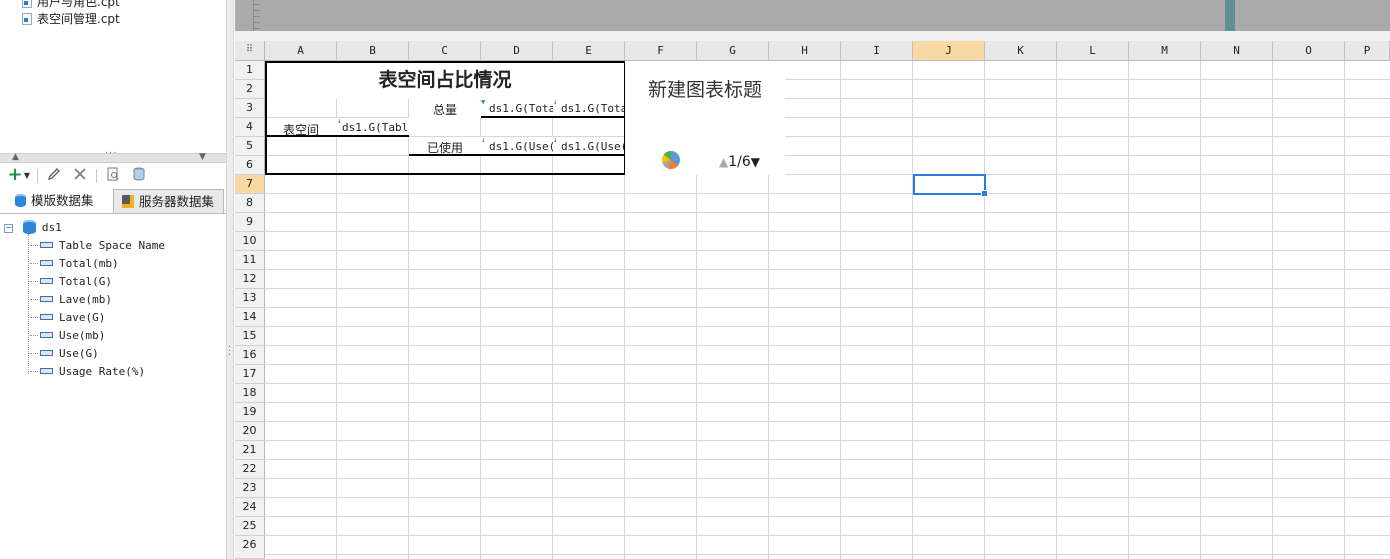 This screenshot has width=1390, height=559. I want to click on column-header: F, so click(661, 51).